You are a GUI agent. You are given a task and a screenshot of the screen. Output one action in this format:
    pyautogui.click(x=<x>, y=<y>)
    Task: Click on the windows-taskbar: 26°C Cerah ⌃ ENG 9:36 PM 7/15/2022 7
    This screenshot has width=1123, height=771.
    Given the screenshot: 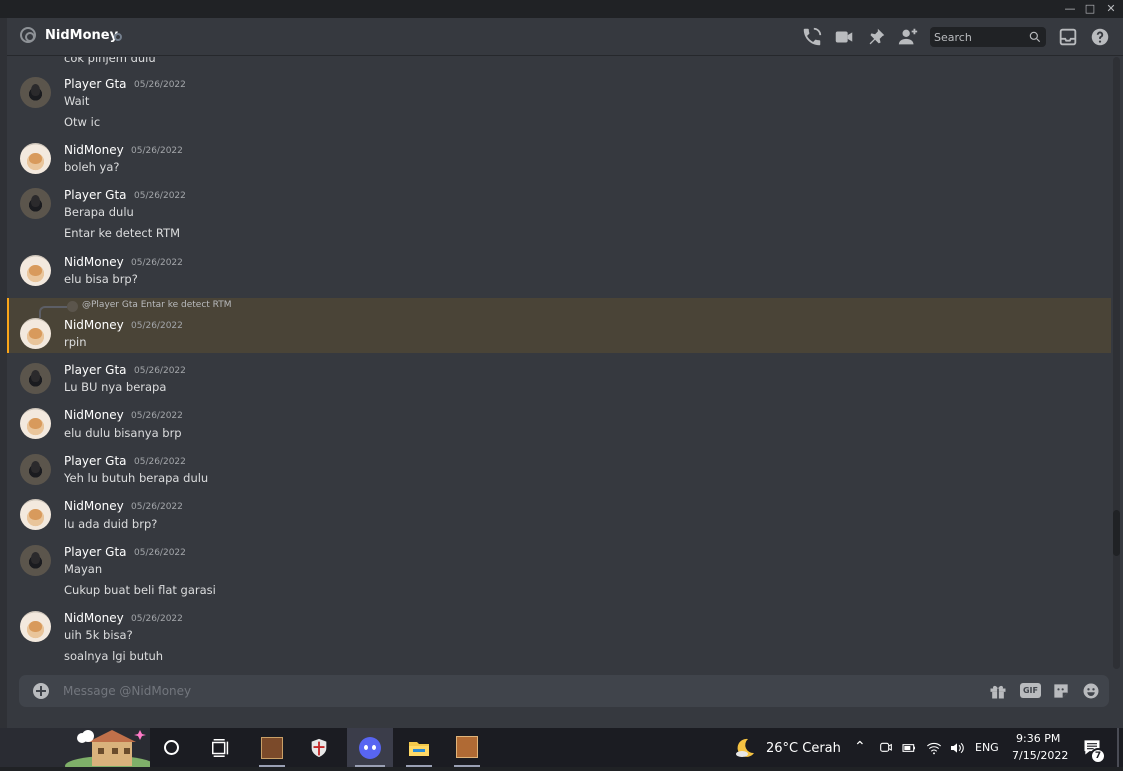 What is the action you would take?
    pyautogui.click(x=561, y=749)
    